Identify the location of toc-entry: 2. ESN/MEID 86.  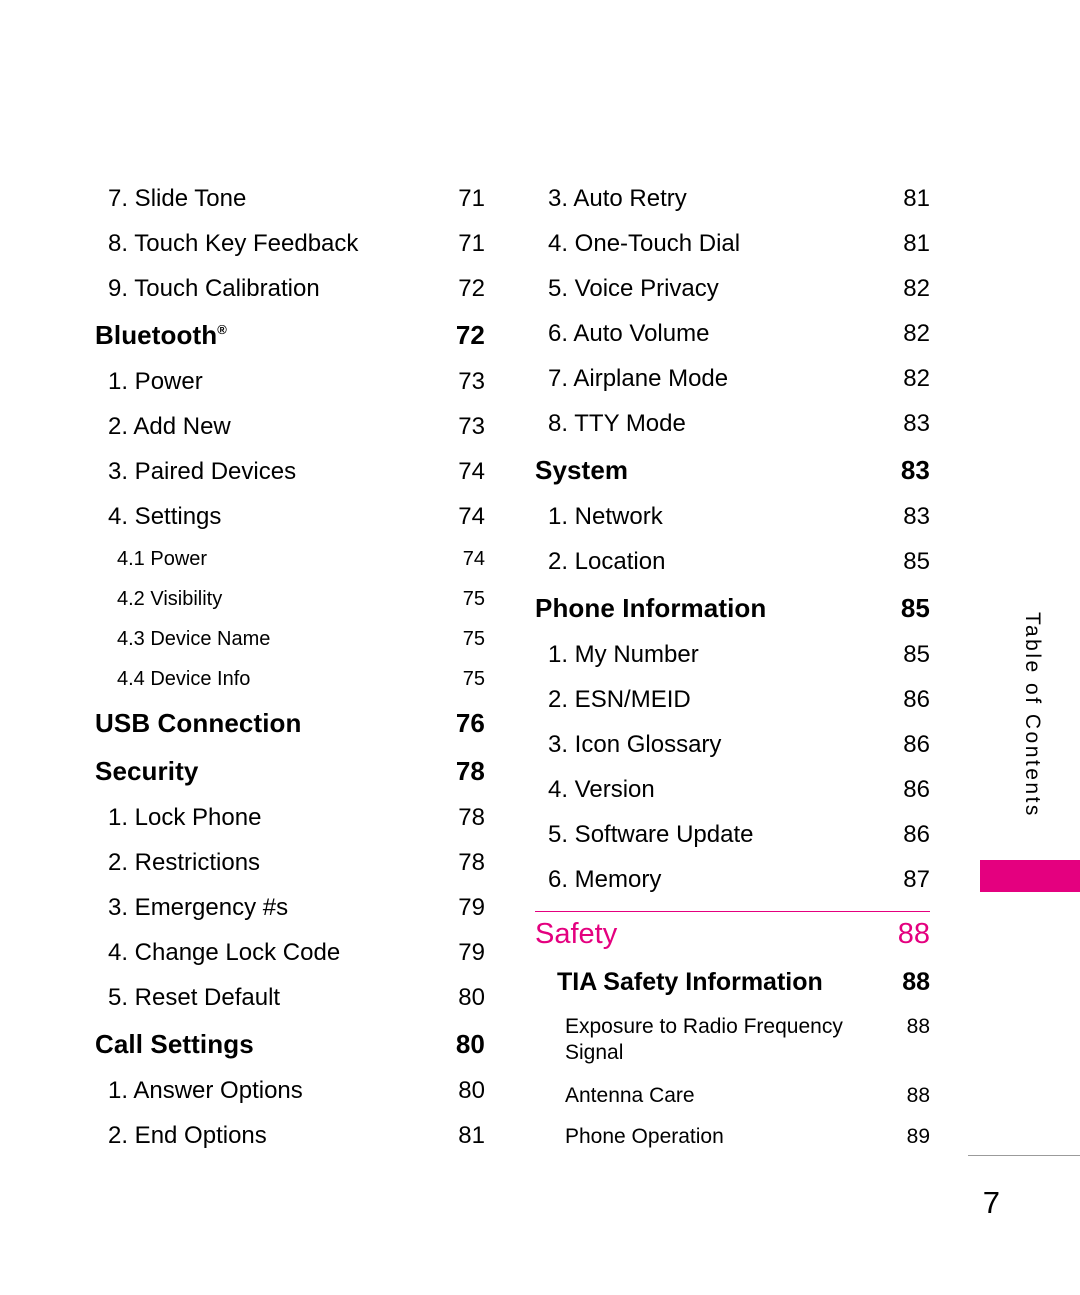
(732, 700).